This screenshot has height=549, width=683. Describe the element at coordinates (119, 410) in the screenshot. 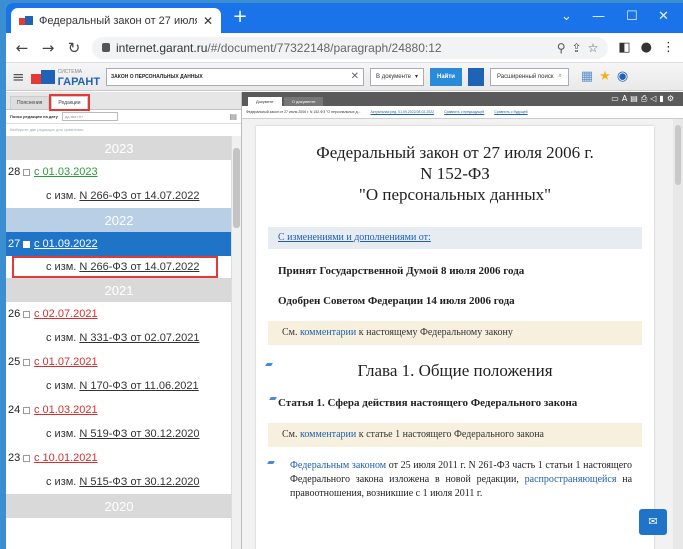

I see `edition-item: 24 с 01.03.2021` at that location.